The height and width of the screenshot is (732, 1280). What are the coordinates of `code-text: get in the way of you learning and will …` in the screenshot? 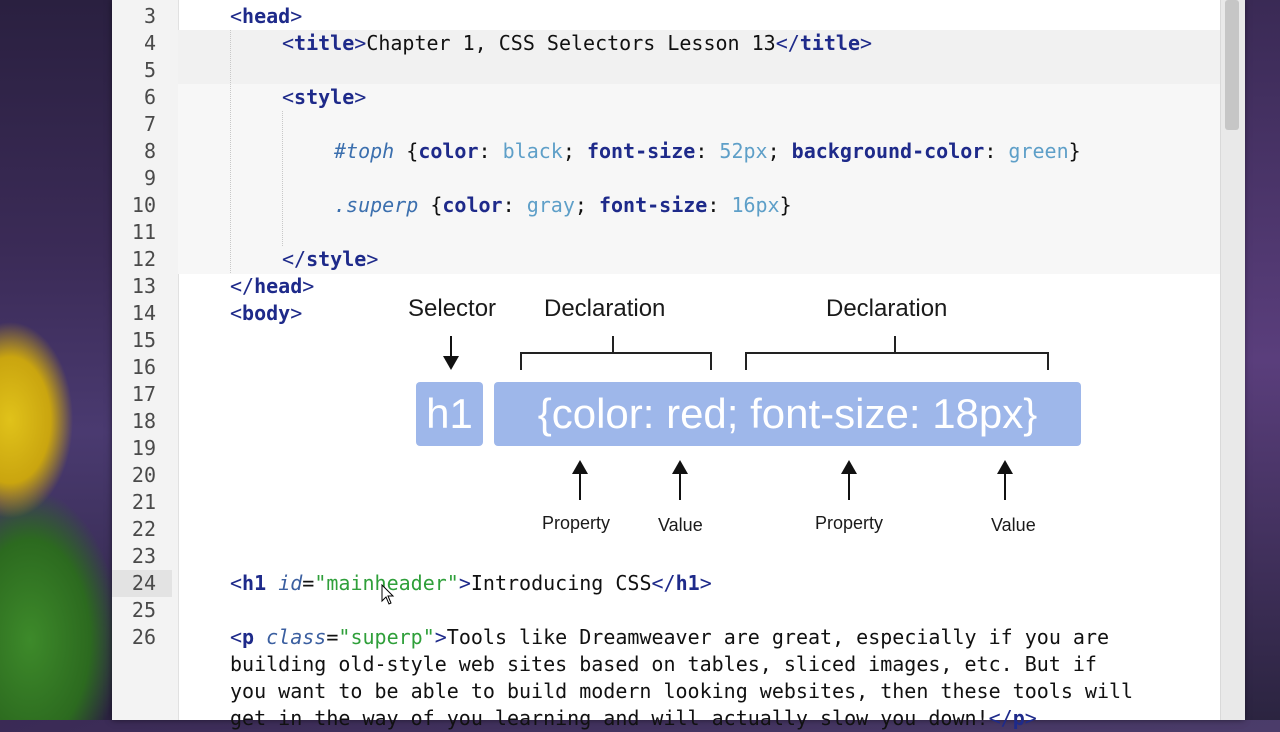 It's located at (633, 718).